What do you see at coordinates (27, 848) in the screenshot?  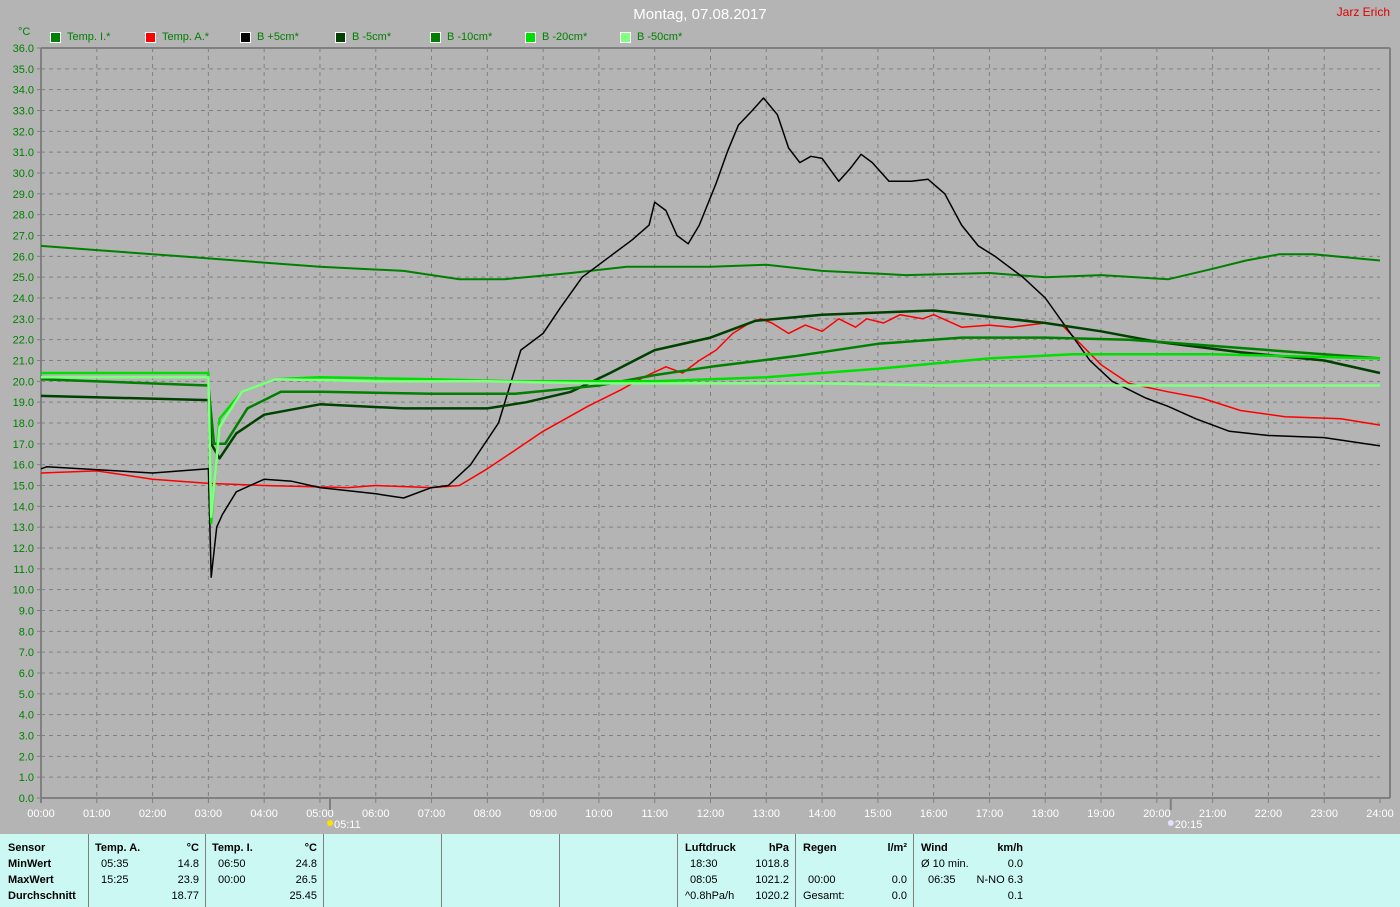 I see `sensor-header: Sensor` at bounding box center [27, 848].